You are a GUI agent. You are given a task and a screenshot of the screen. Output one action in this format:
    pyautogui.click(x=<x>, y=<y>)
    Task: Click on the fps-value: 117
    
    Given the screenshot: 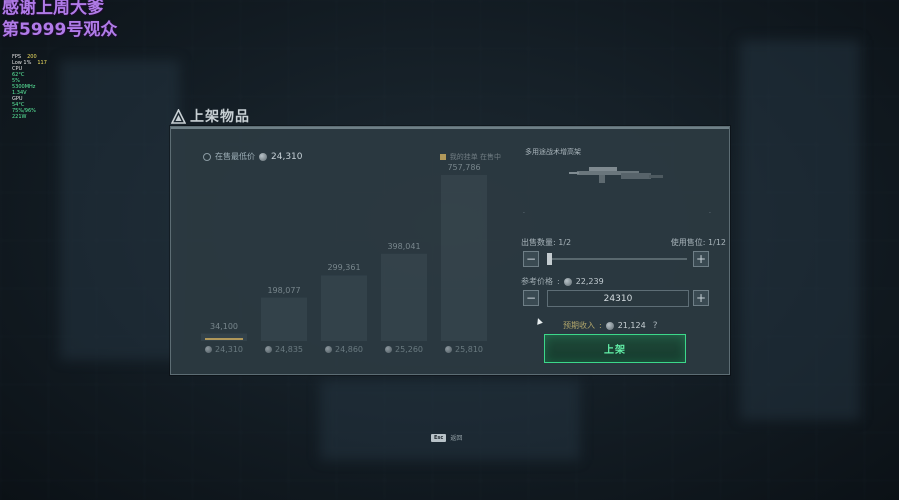 What is the action you would take?
    pyautogui.click(x=42, y=63)
    